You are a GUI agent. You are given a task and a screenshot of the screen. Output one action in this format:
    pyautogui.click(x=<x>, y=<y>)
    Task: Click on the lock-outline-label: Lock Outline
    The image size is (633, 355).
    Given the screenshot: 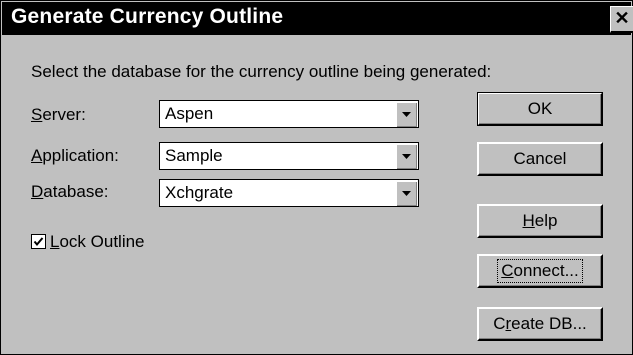 What is the action you would take?
    pyautogui.click(x=97, y=241)
    